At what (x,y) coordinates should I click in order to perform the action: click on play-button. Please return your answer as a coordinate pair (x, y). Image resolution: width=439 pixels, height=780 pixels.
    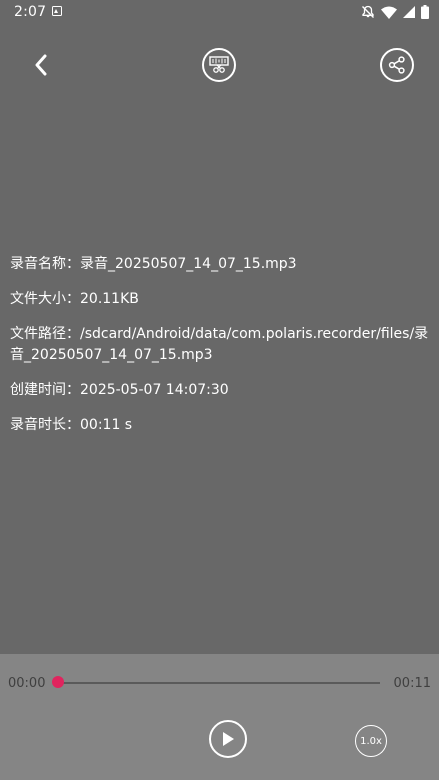
    Looking at the image, I should click on (228, 739).